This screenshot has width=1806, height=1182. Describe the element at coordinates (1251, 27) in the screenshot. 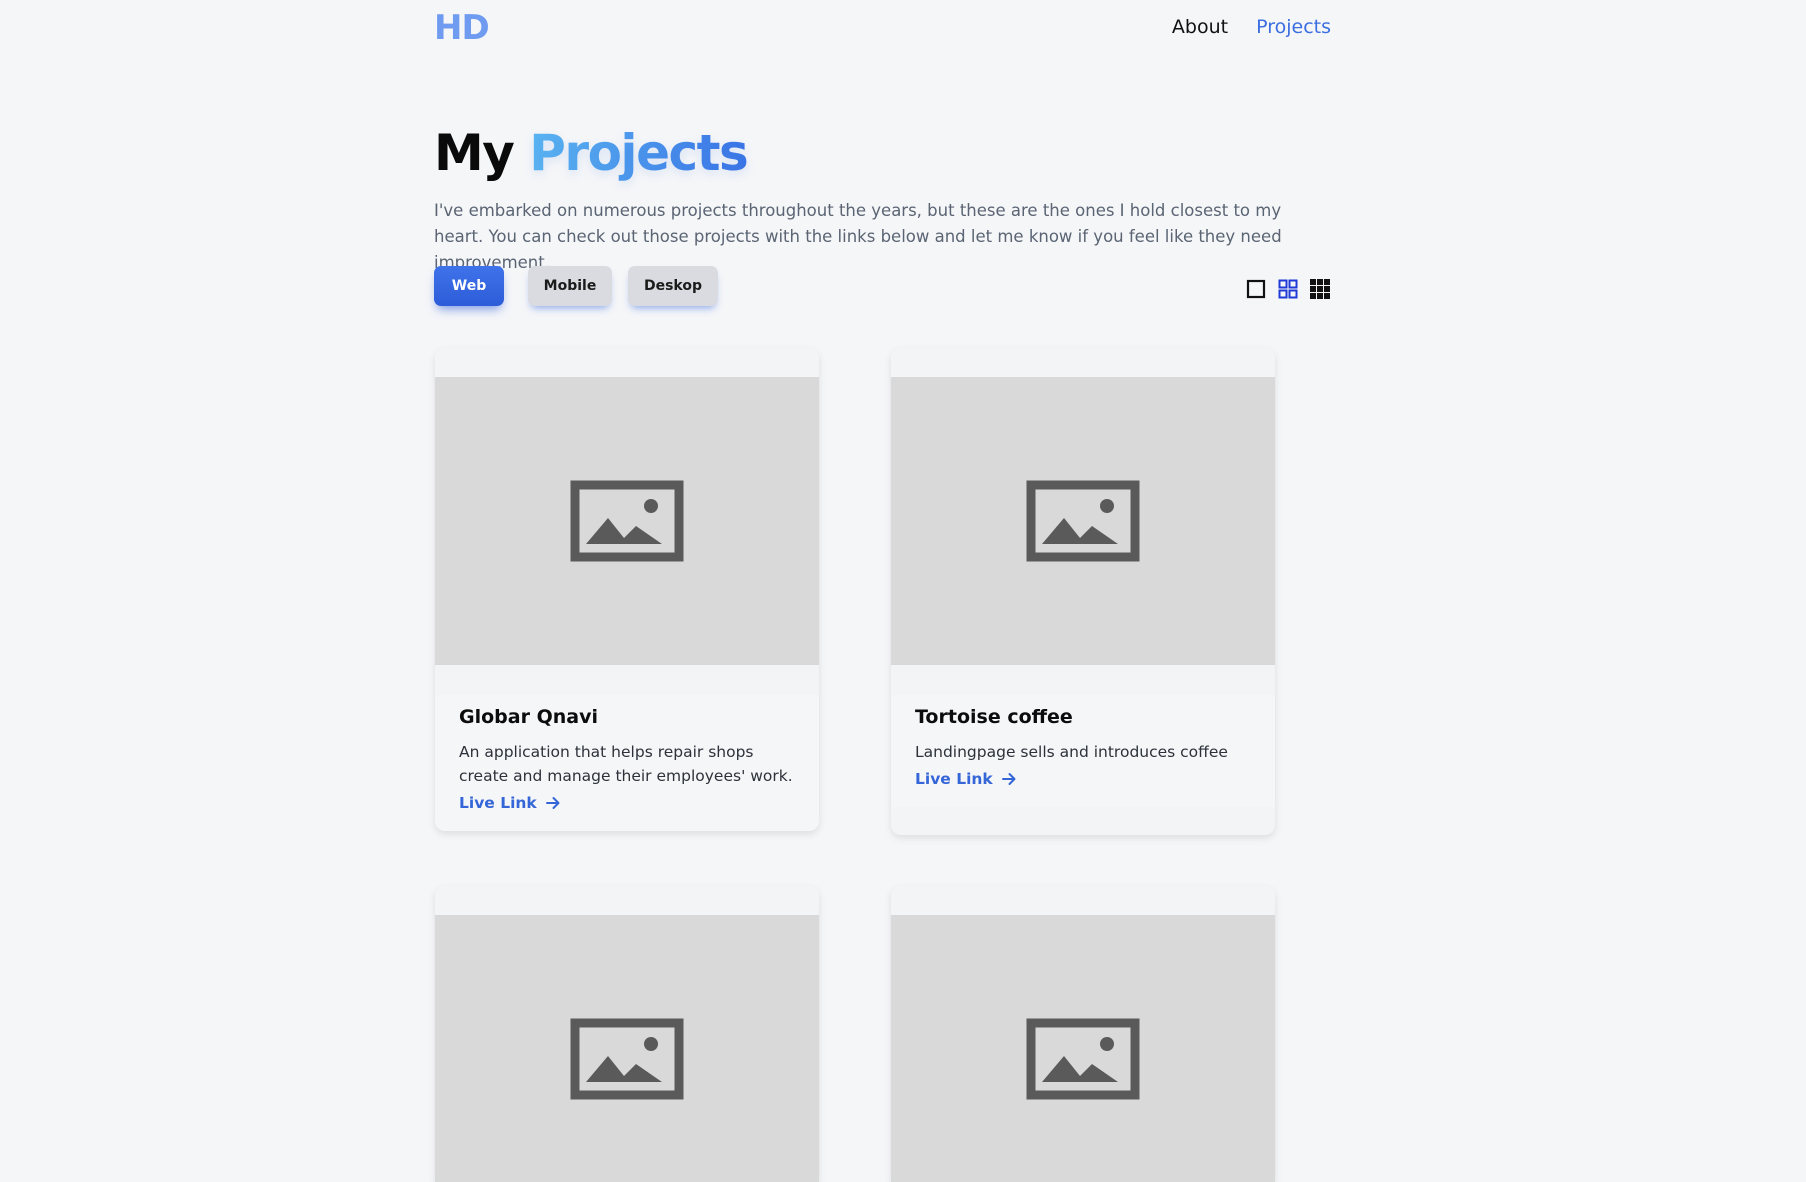

I see `main-nav: About Projects` at that location.